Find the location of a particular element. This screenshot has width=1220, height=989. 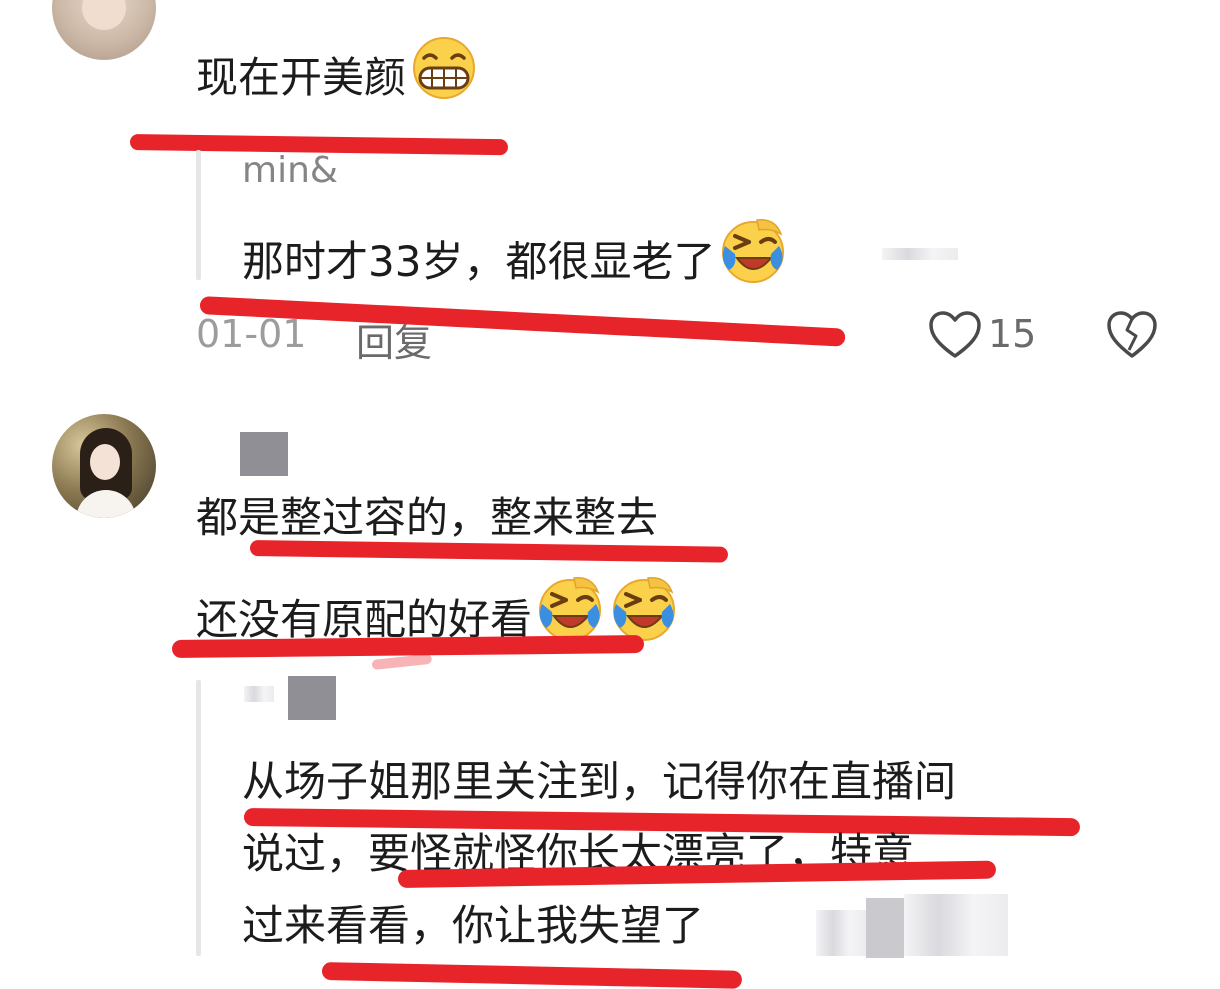

like-button is located at coordinates (955, 335).